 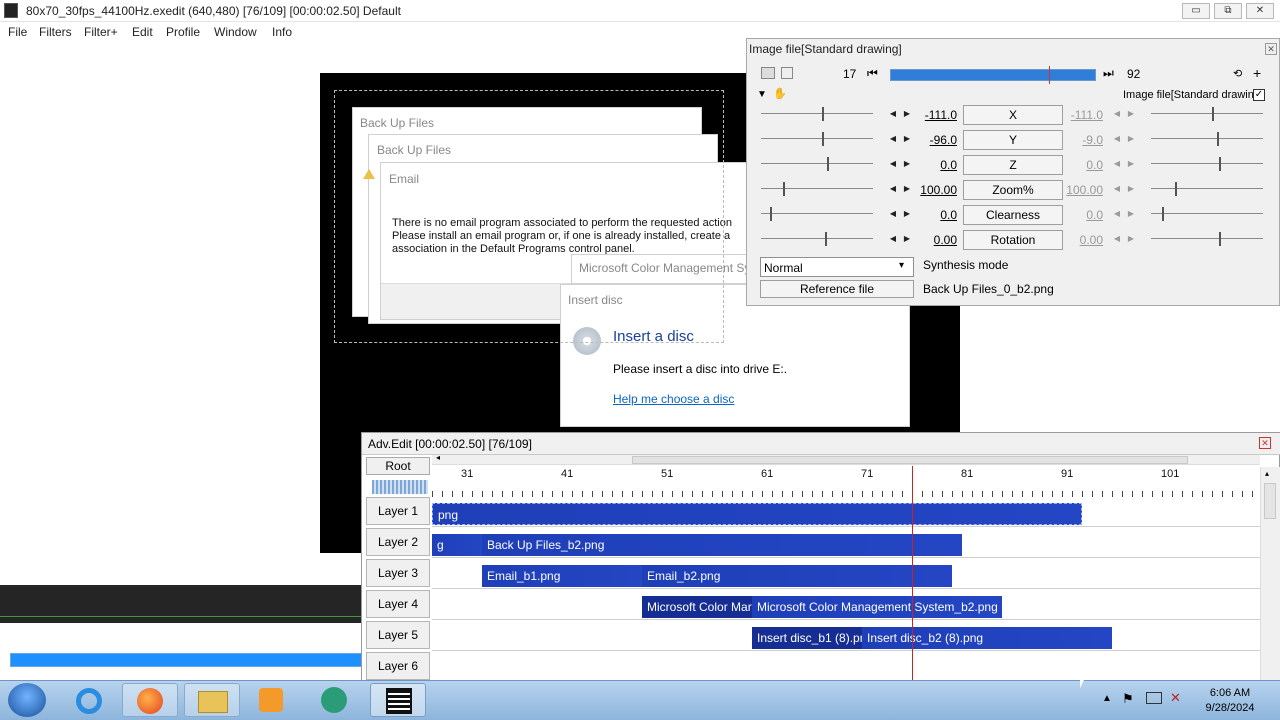 I want to click on track-name-button: Zoom%, so click(x=1013, y=190).